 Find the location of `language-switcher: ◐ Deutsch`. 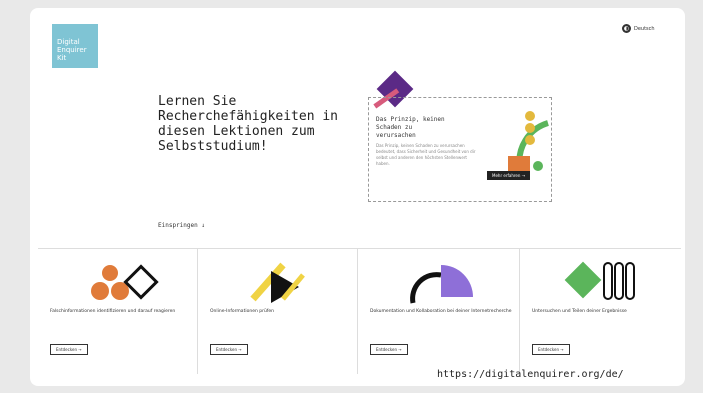

language-switcher: ◐ Deutsch is located at coordinates (638, 28).